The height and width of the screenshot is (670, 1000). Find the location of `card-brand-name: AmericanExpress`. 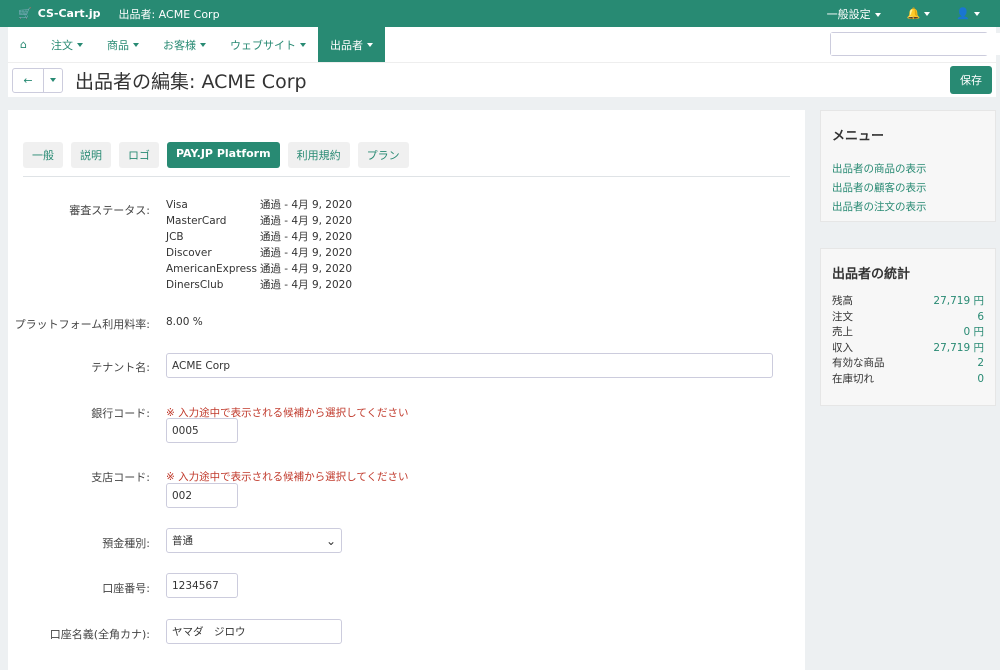

card-brand-name: AmericanExpress is located at coordinates (211, 269).